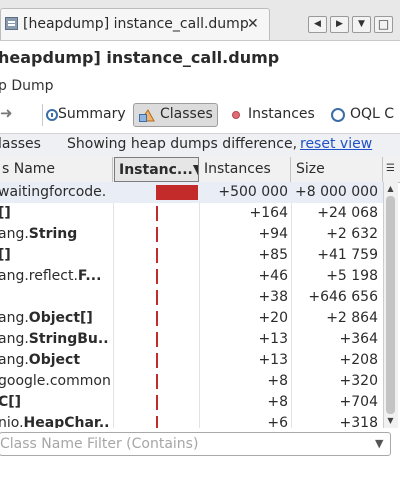  What do you see at coordinates (191, 213) in the screenshot?
I see `table-row: [] +164 +24 068` at bounding box center [191, 213].